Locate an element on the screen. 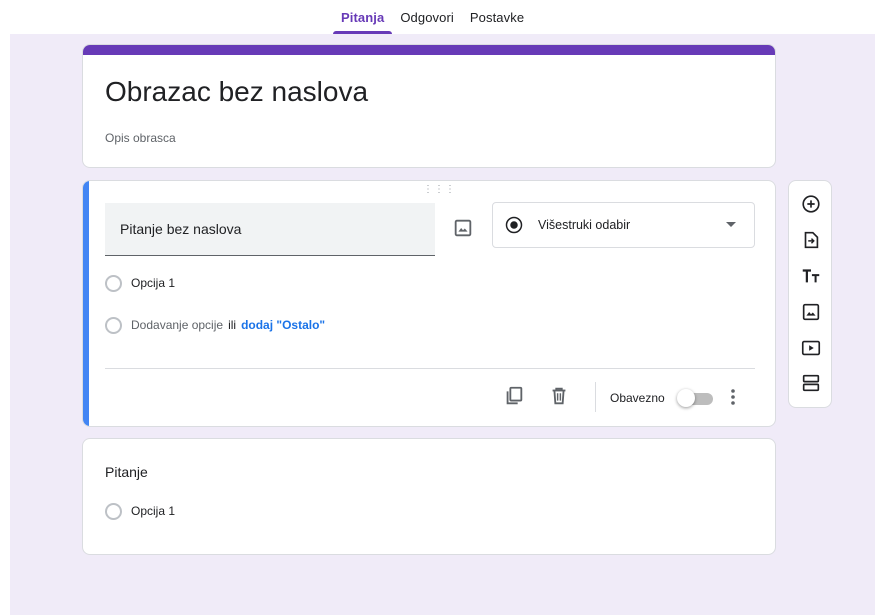 The width and height of the screenshot is (875, 615). tabs: Pitanja Odgovori Postavke is located at coordinates (432, 17).